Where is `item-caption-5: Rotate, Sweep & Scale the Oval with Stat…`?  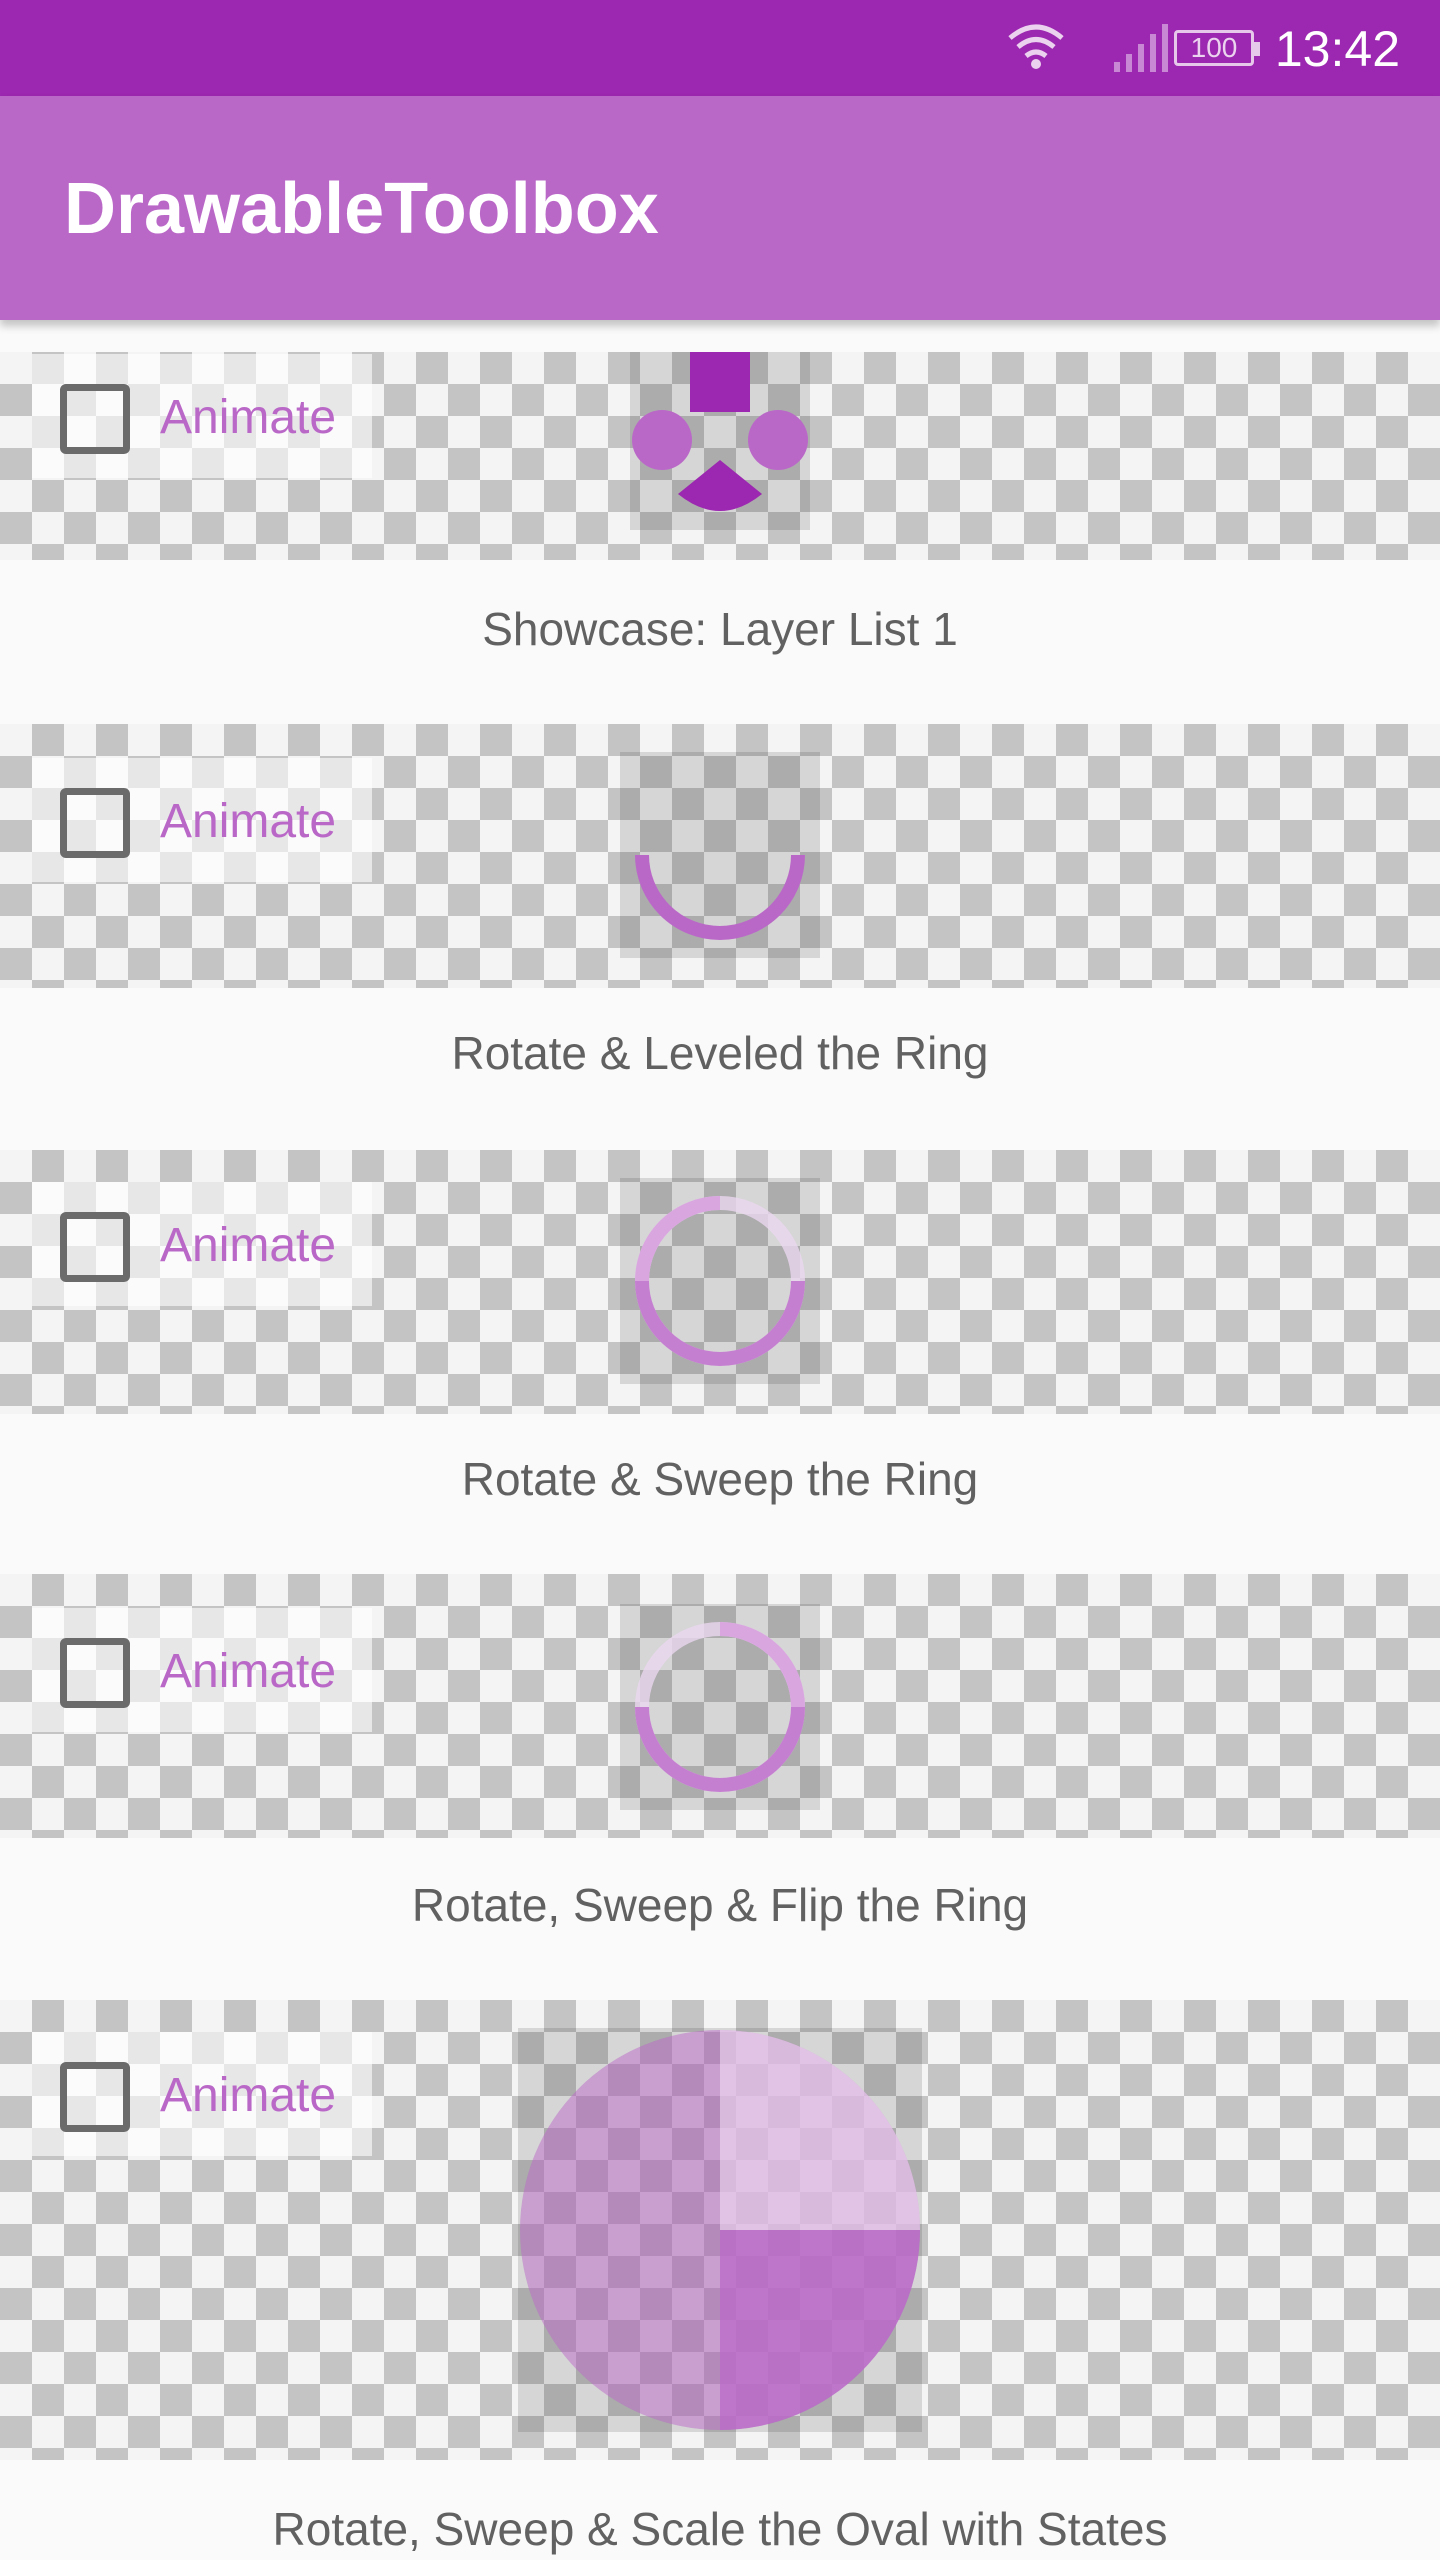
item-caption-5: Rotate, Sweep & Scale the Oval with Stat… is located at coordinates (720, 2529).